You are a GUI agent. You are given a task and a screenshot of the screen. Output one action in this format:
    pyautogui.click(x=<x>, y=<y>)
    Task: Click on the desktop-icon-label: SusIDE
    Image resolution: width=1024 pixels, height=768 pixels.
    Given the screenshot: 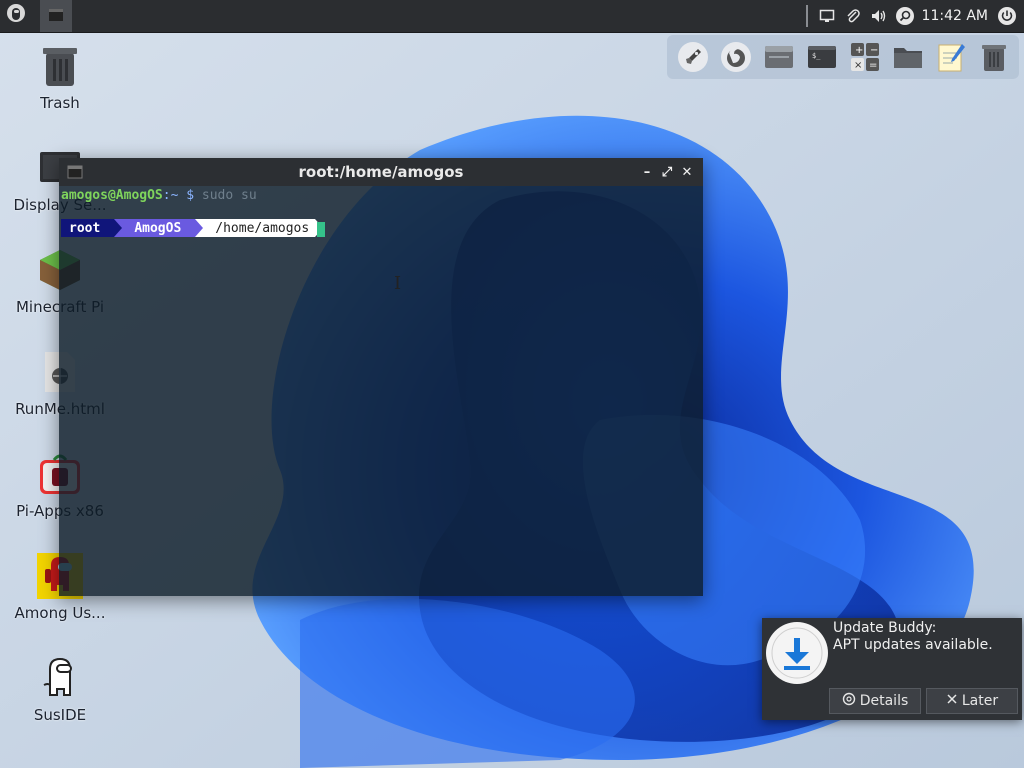 What is the action you would take?
    pyautogui.click(x=60, y=715)
    